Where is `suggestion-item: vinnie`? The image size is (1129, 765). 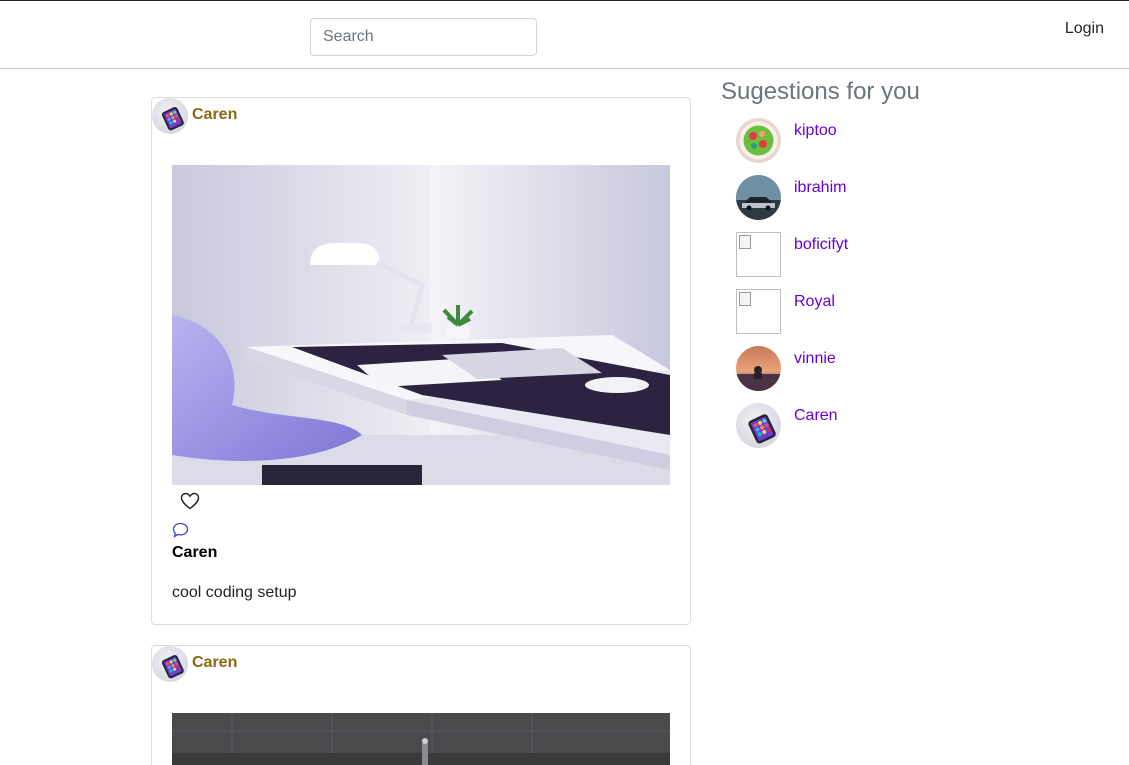 suggestion-item: vinnie is located at coordinates (886, 369).